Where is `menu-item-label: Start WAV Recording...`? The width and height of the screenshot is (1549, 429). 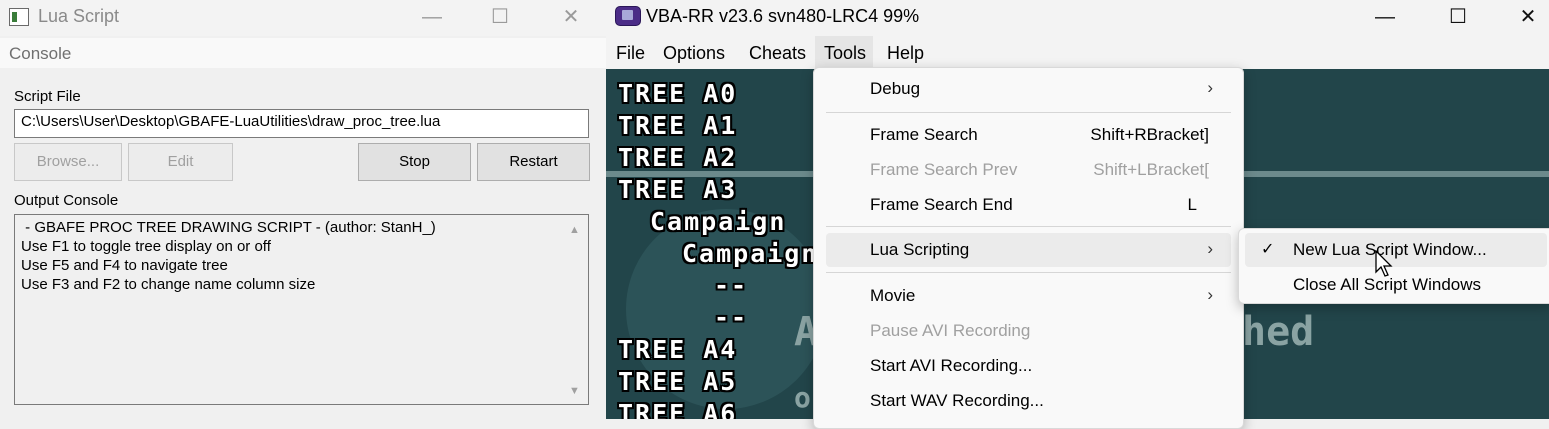 menu-item-label: Start WAV Recording... is located at coordinates (957, 400).